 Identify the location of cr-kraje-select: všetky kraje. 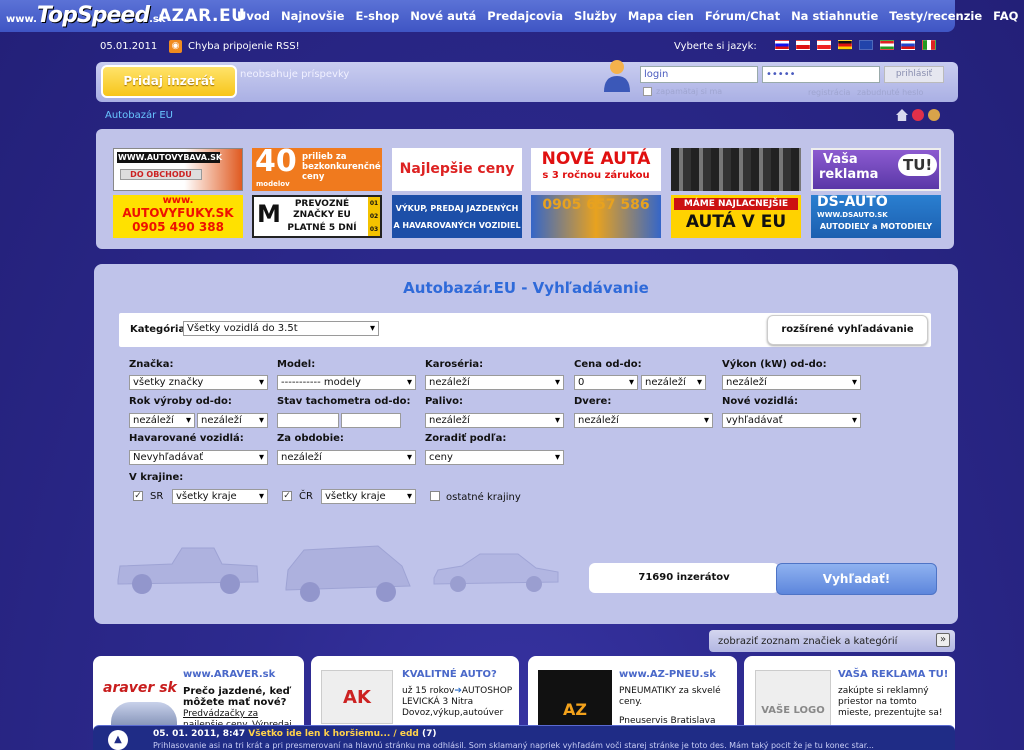
(368, 496).